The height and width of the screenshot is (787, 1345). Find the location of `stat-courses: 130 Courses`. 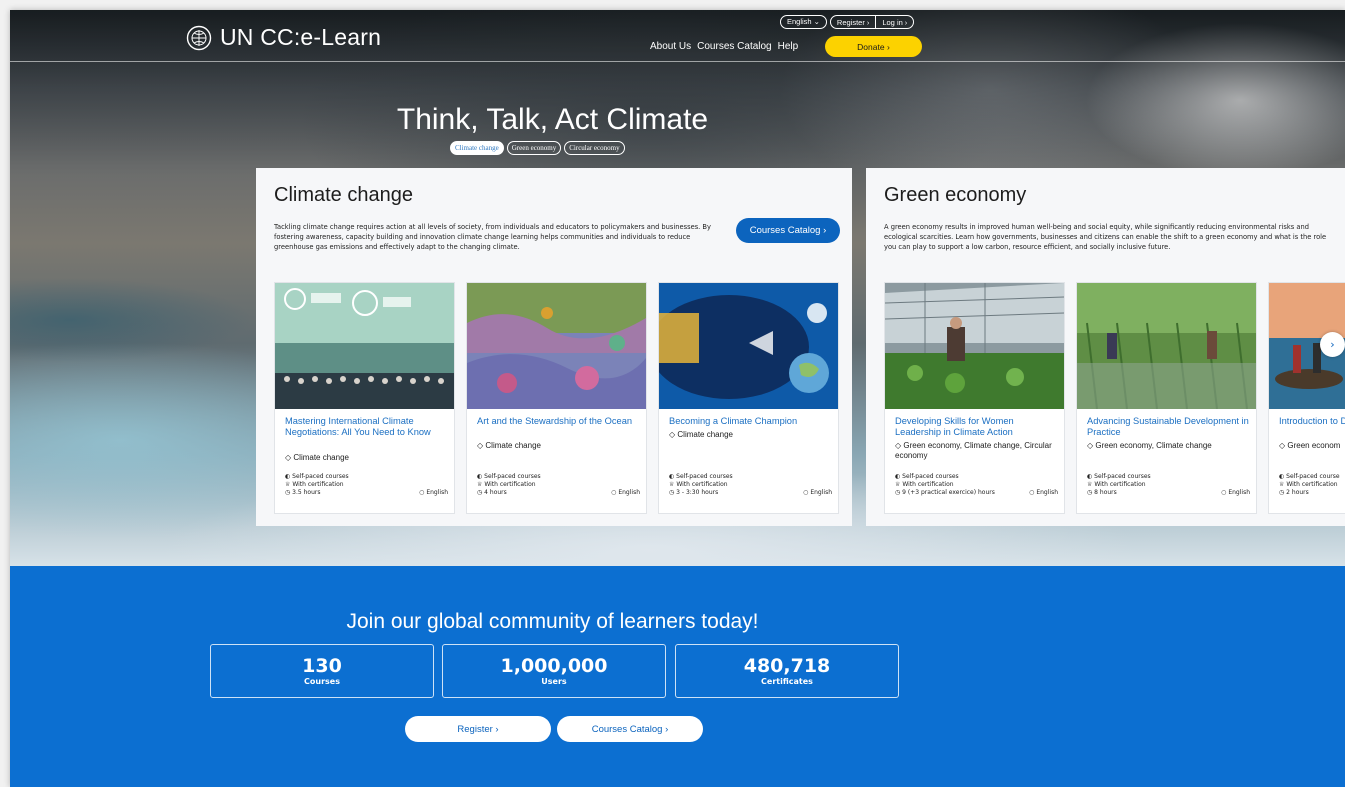

stat-courses: 130 Courses is located at coordinates (322, 671).